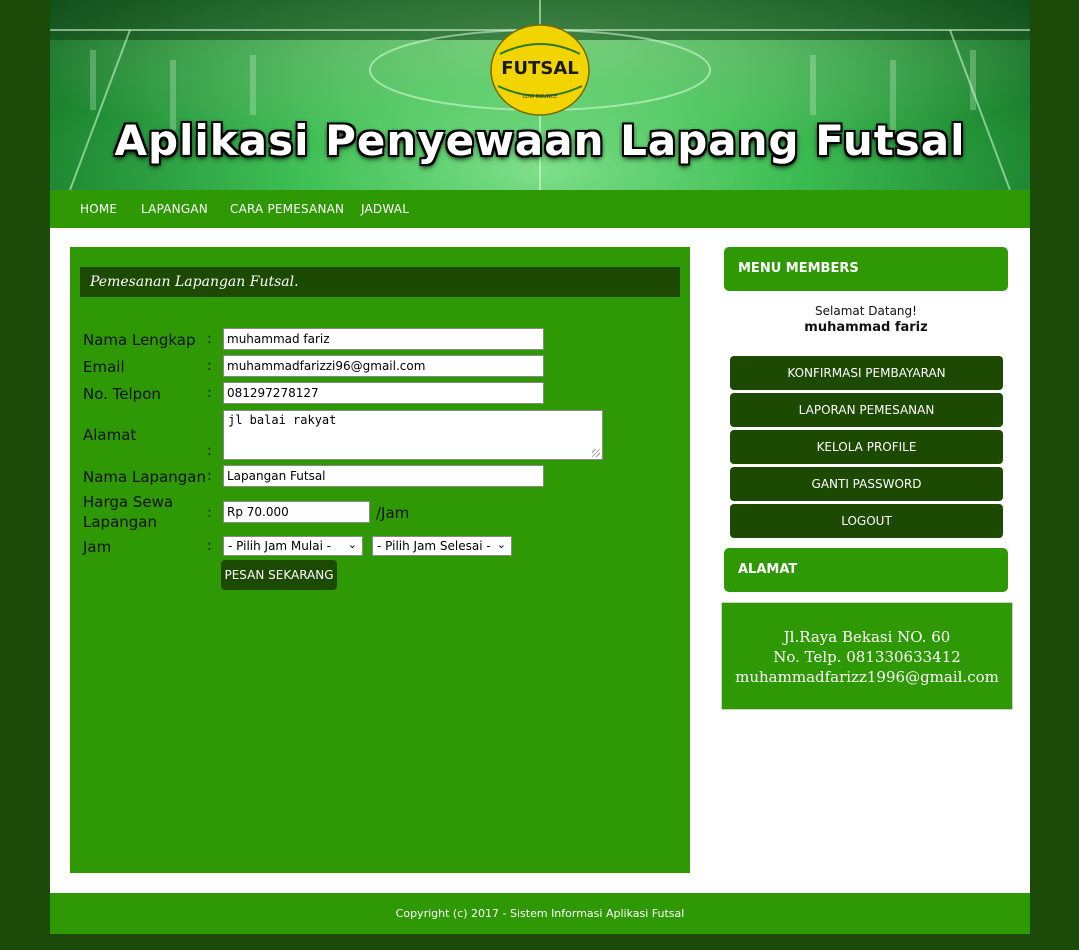  What do you see at coordinates (383, 339) in the screenshot?
I see `nama-lengkap-input: muhammad fariz` at bounding box center [383, 339].